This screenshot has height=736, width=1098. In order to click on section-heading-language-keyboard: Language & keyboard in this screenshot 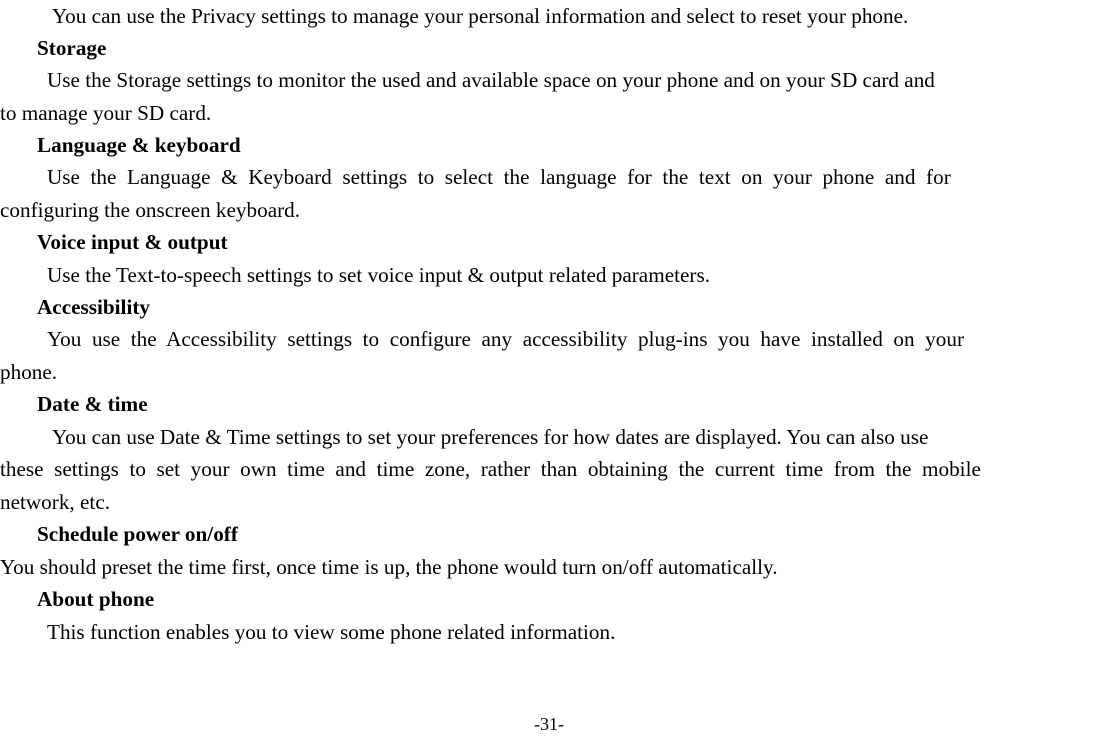, I will do `click(139, 145)`.